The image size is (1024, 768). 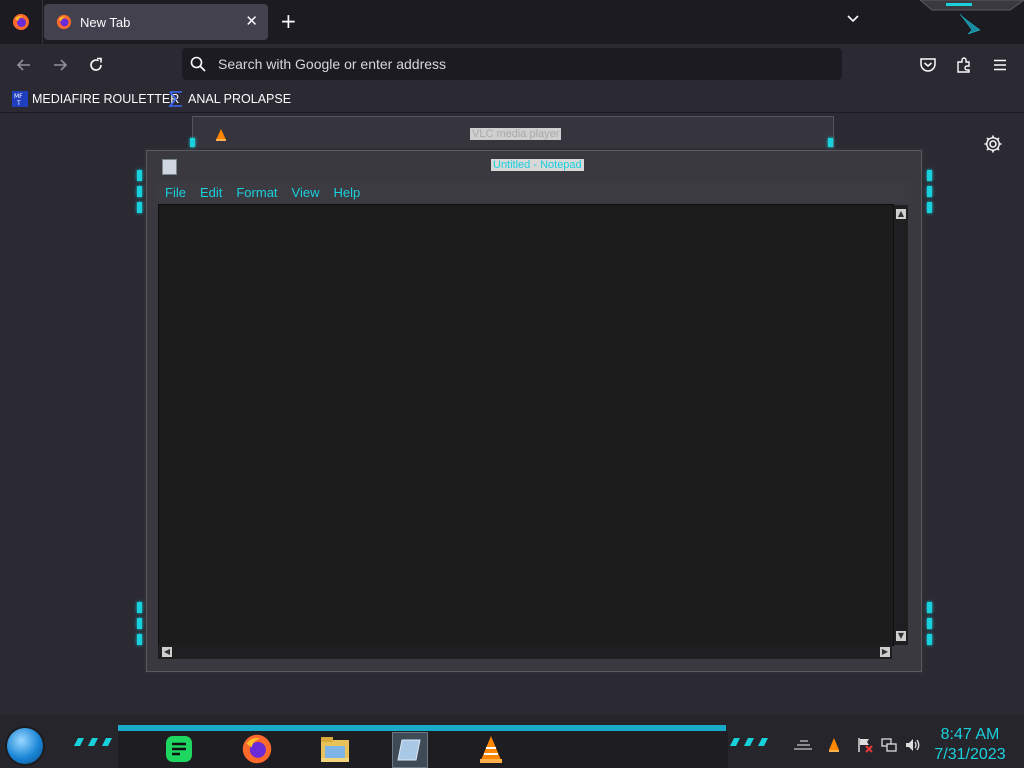 I want to click on forward-button, so click(x=60, y=65).